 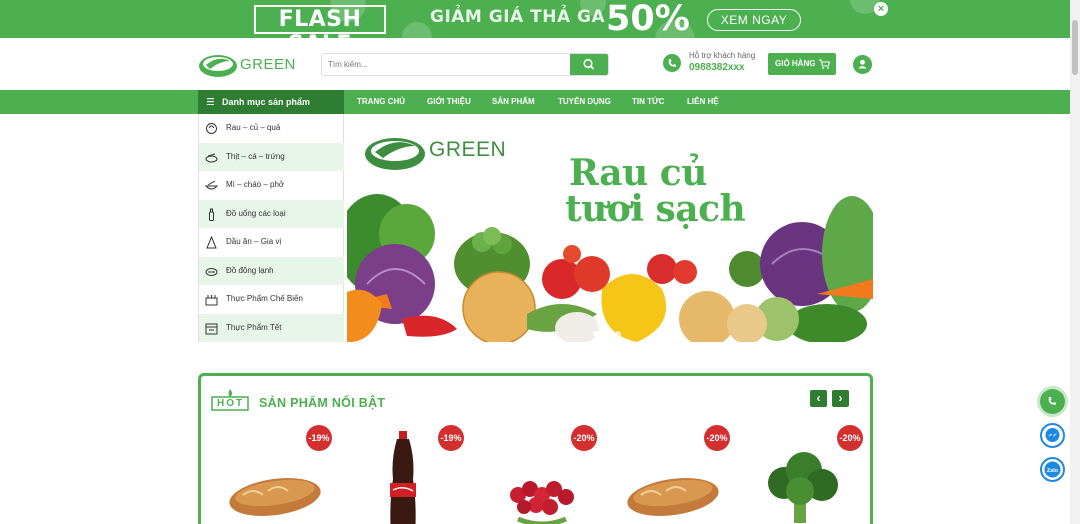 What do you see at coordinates (513, 102) in the screenshot?
I see `nav-products: SẢN PHẨM` at bounding box center [513, 102].